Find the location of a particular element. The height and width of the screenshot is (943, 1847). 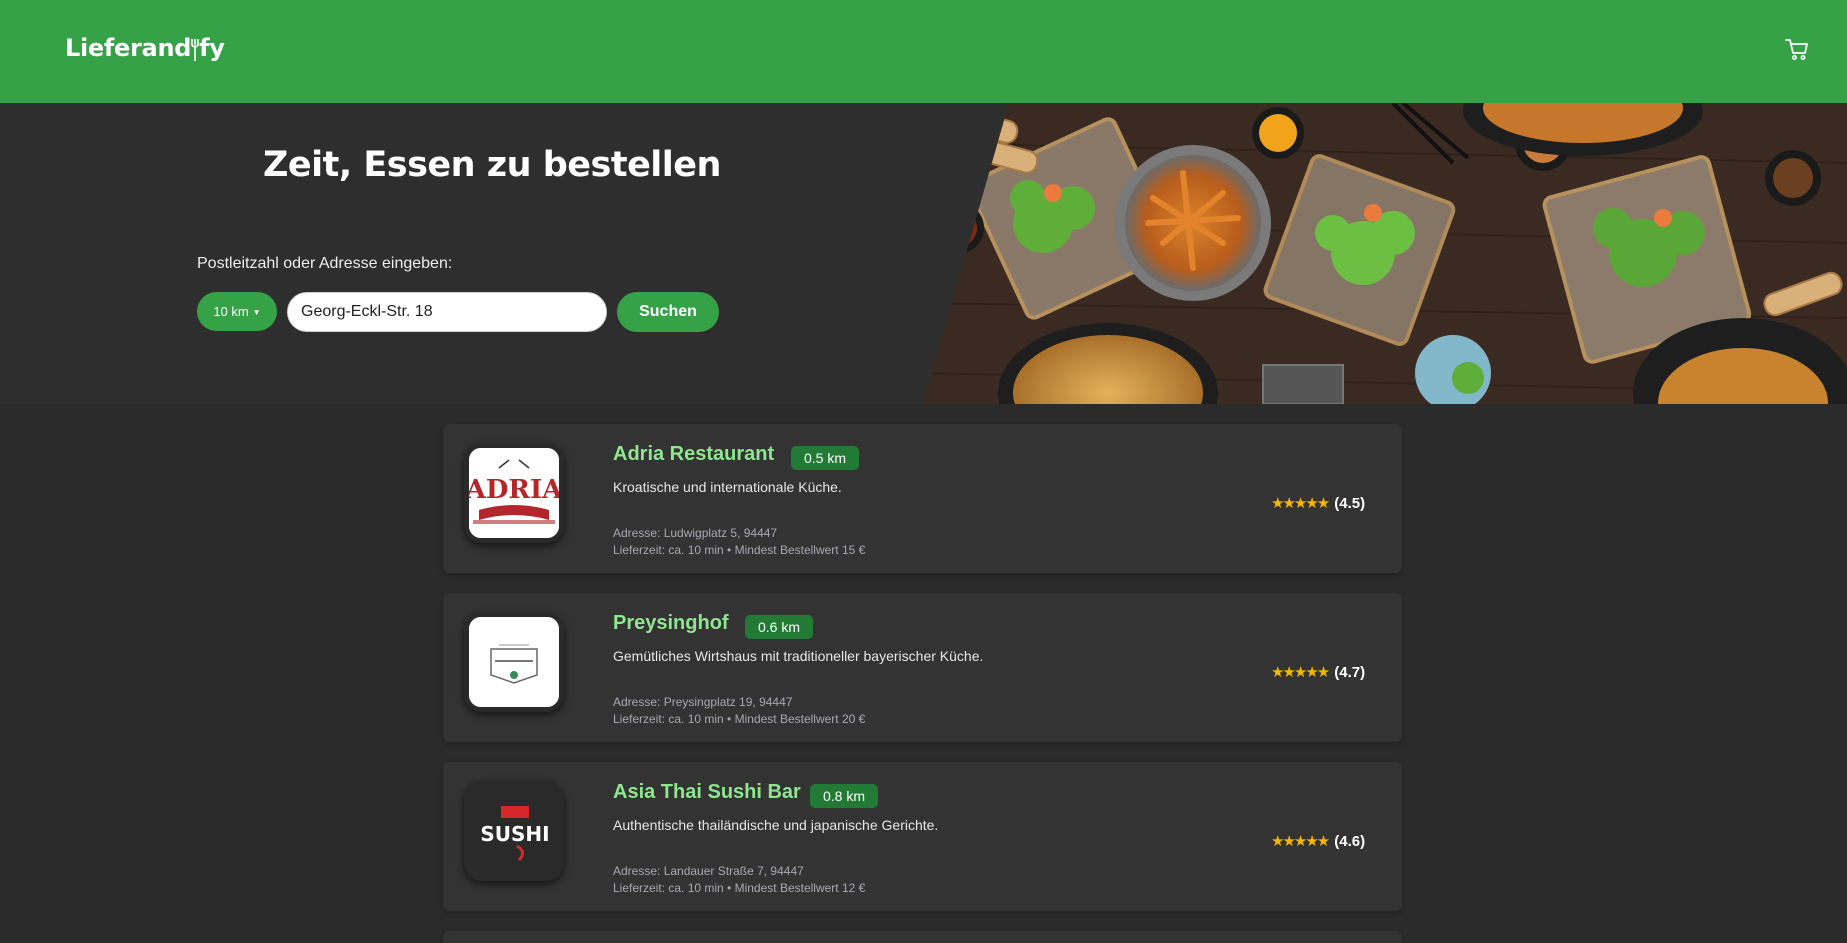

restaurant-address: Adresse: Landauer Straße 7, 94447 is located at coordinates (708, 871).